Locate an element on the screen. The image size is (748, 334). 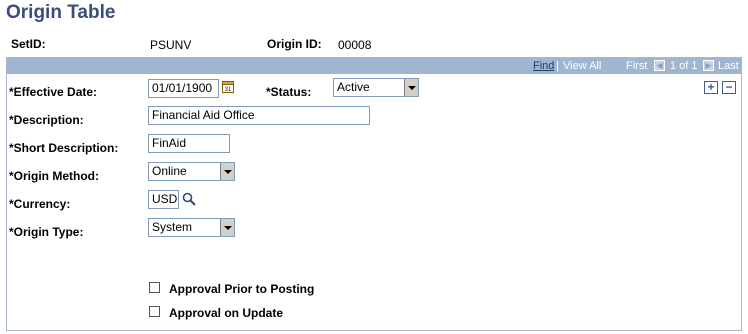
status-select: Active is located at coordinates (376, 87).